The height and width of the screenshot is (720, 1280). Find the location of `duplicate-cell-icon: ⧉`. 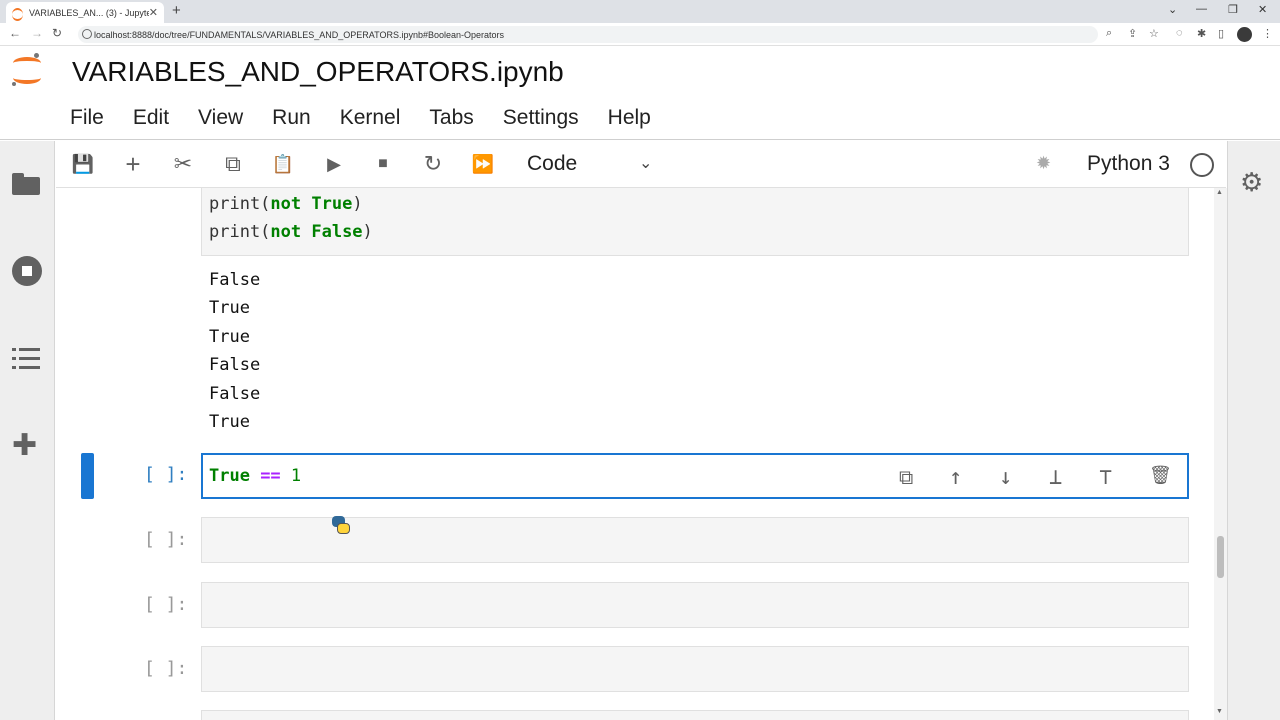

duplicate-cell-icon: ⧉ is located at coordinates (906, 477).